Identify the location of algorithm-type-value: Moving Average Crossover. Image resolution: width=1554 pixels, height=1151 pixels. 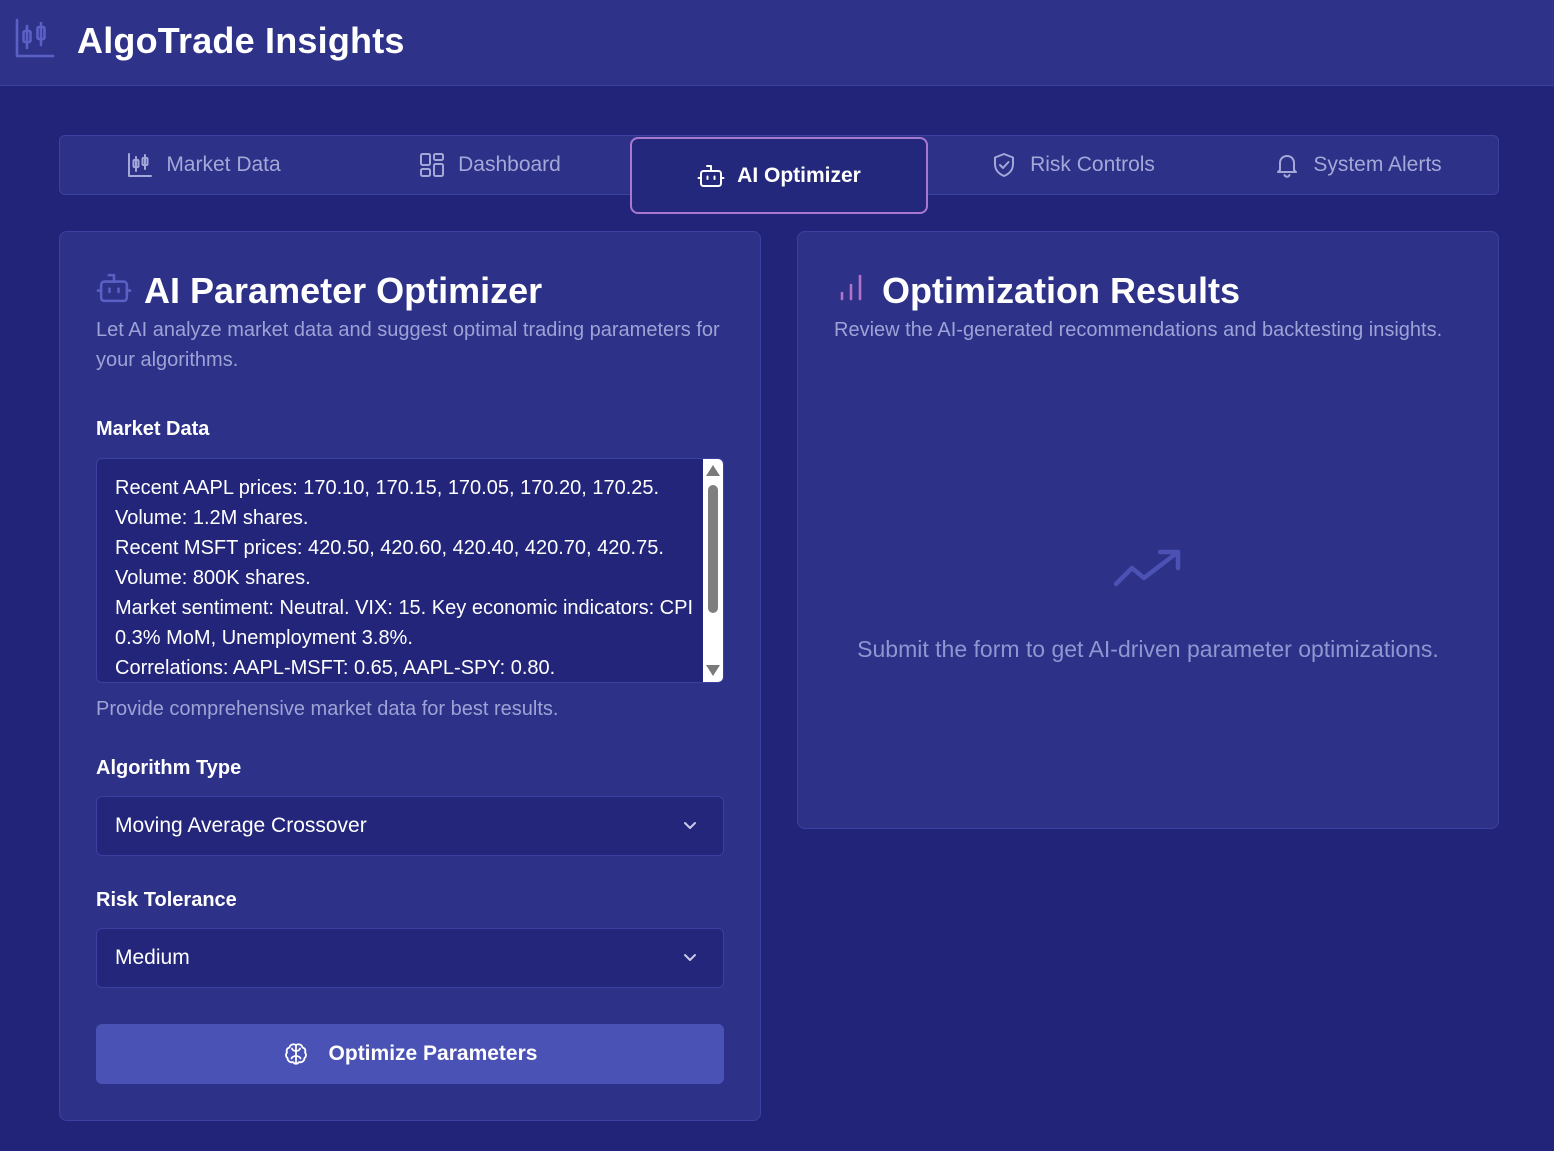
(241, 825).